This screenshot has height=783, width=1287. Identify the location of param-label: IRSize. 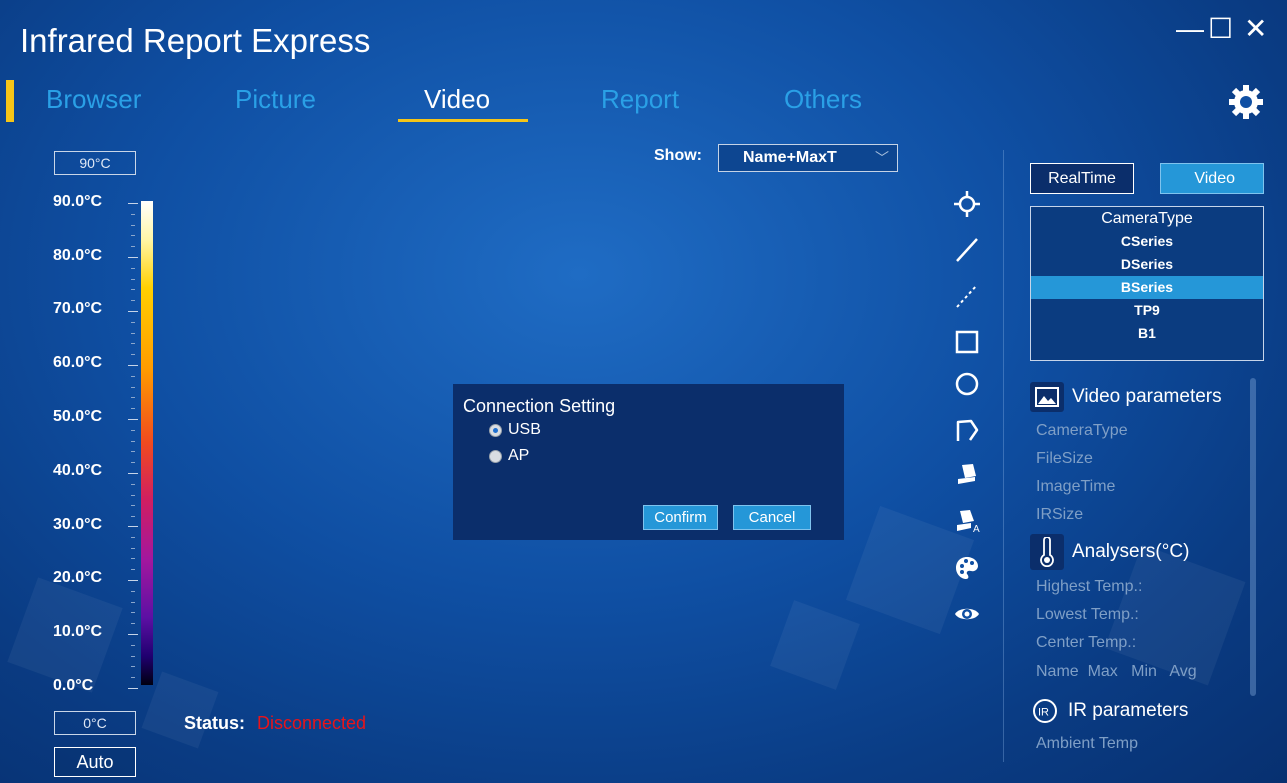
(1060, 514).